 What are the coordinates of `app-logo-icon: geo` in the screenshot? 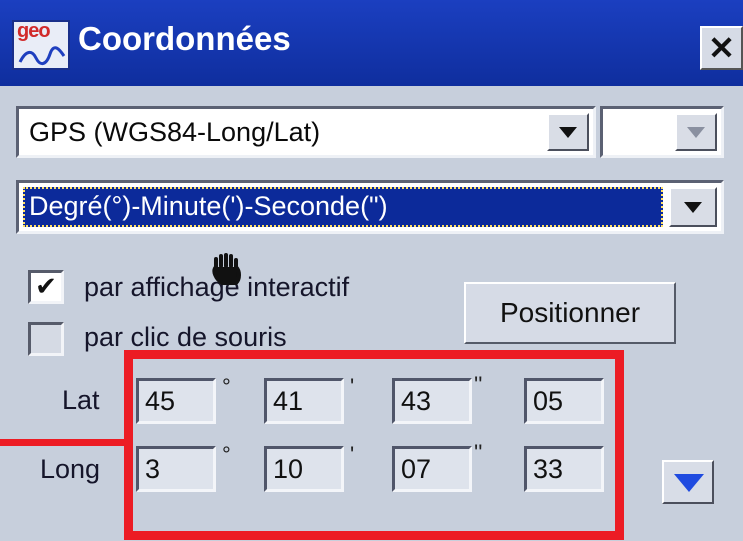 It's located at (41, 45).